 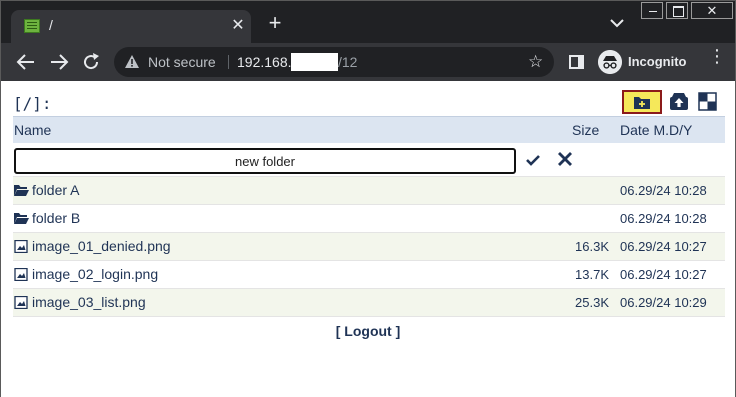 I want to click on file-row: folder A 06.29/24 10:28, so click(x=369, y=191).